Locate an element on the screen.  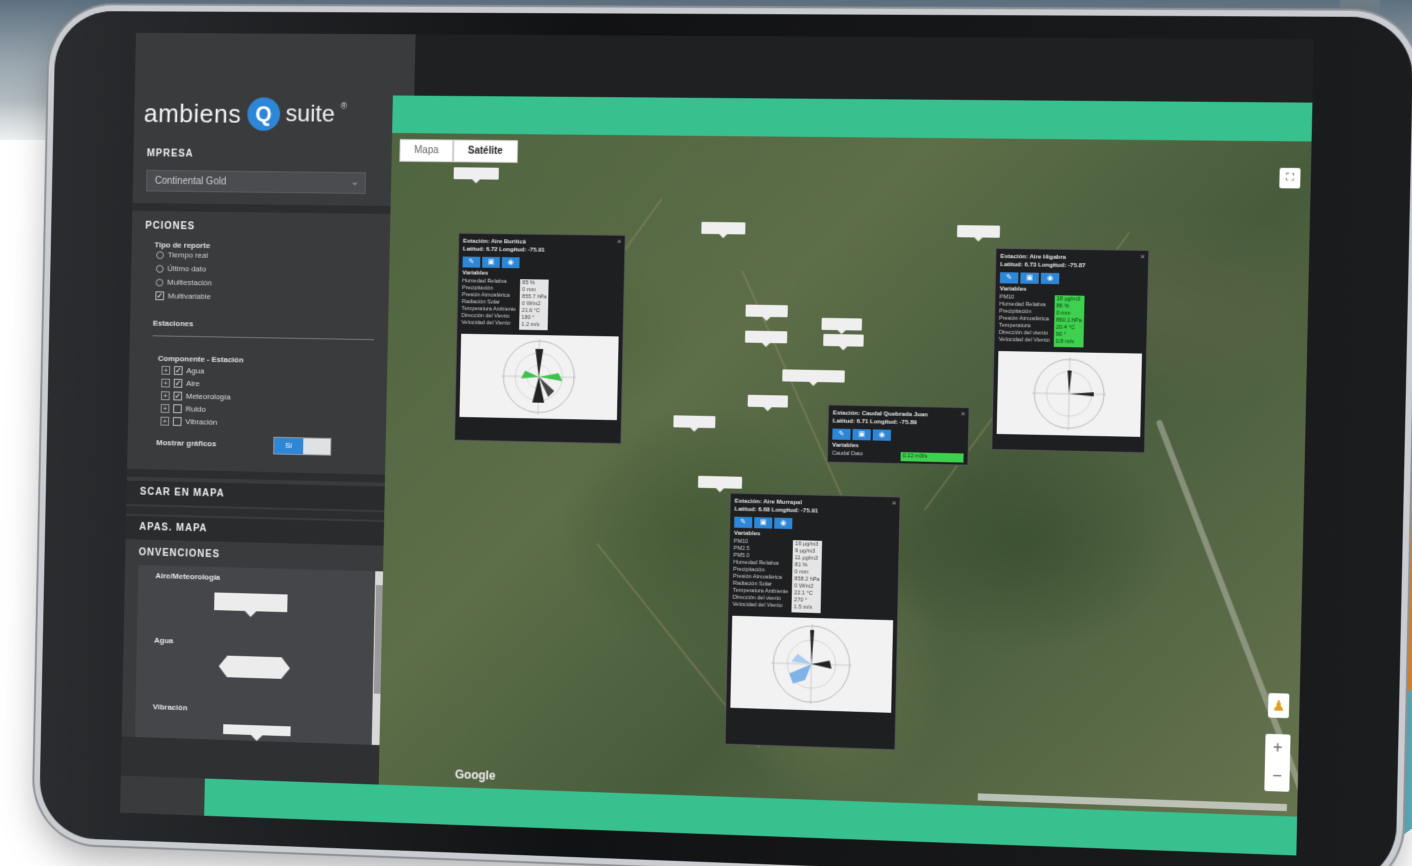
zoom-out-button: − is located at coordinates (1277, 776).